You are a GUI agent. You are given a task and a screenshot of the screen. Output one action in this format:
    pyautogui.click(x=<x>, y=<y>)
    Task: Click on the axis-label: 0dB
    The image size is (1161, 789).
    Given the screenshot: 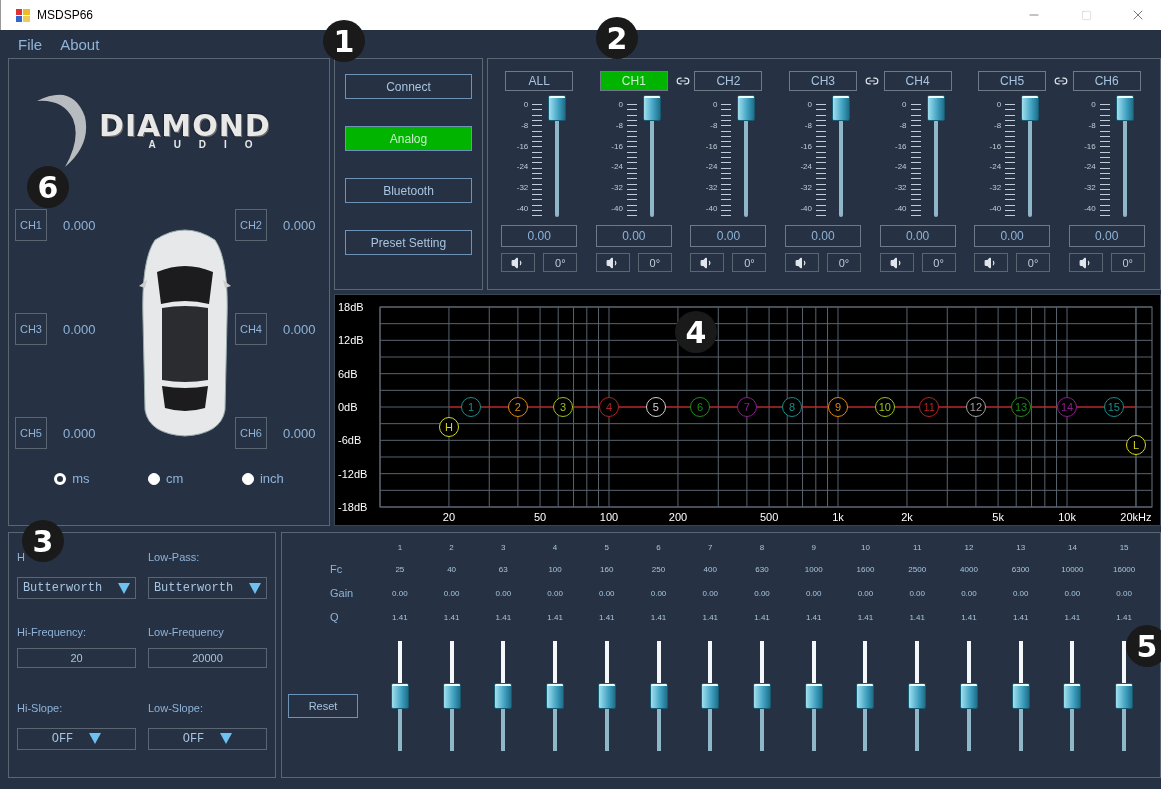 What is the action you would take?
    pyautogui.click(x=348, y=407)
    